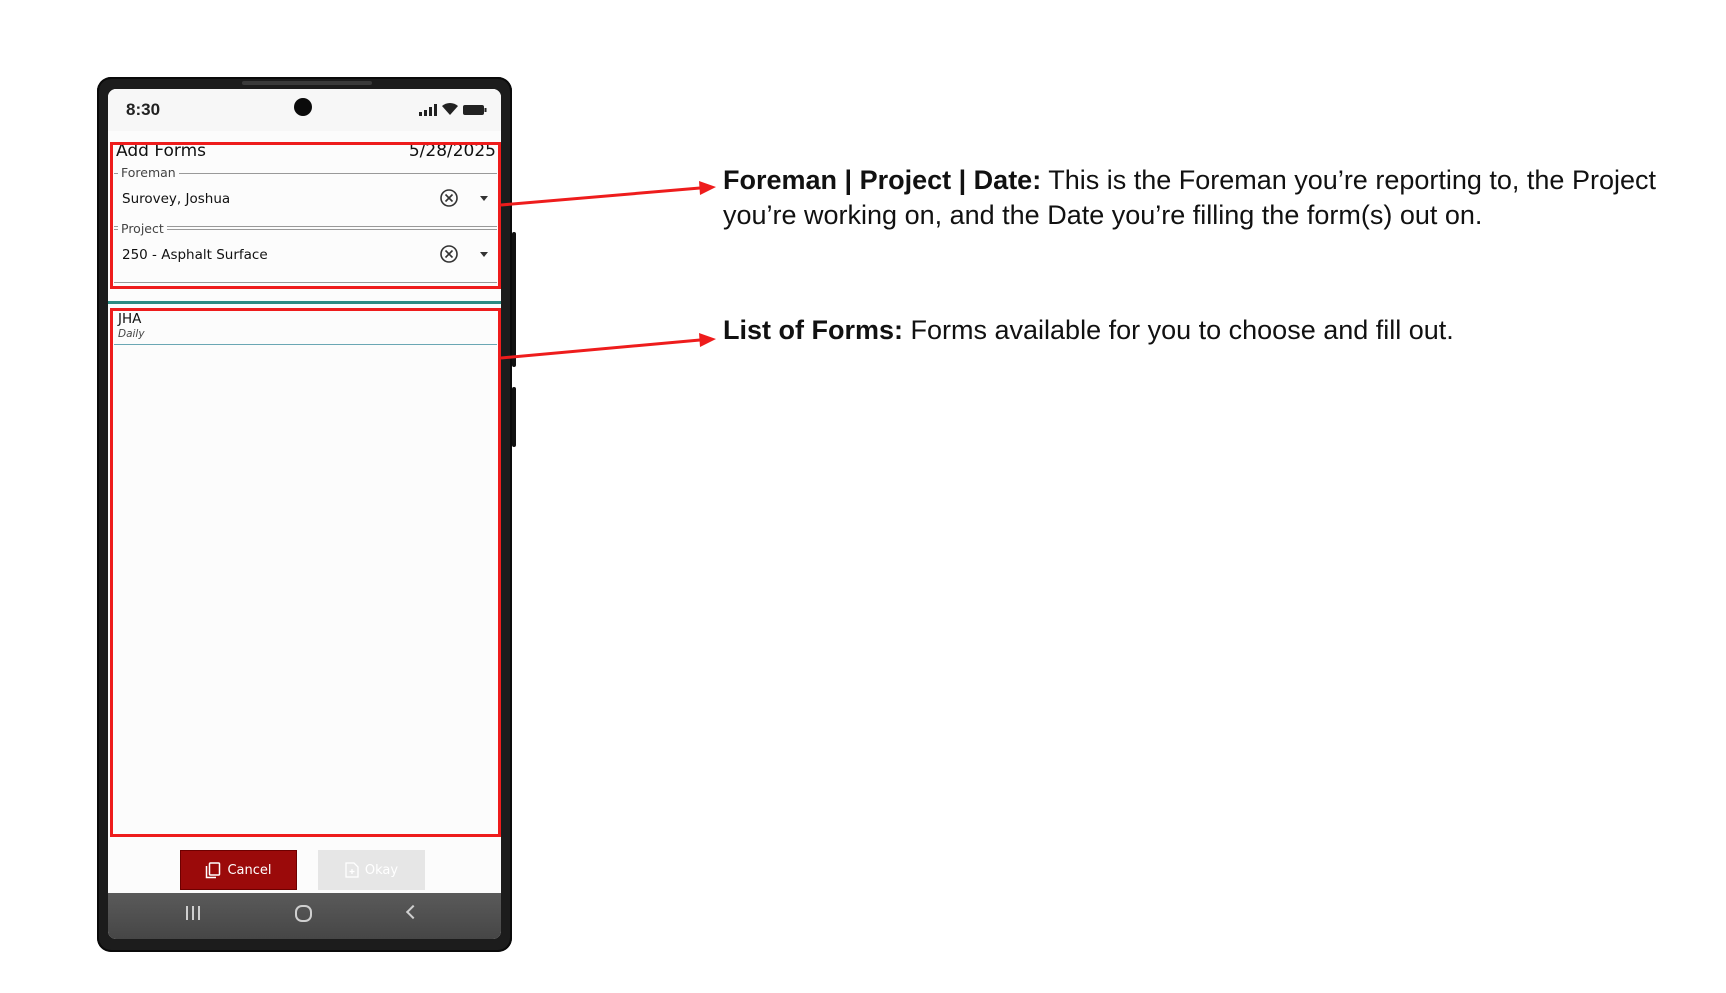 Image resolution: width=1726 pixels, height=993 pixels. What do you see at coordinates (428, 110) in the screenshot?
I see `signal-icon` at bounding box center [428, 110].